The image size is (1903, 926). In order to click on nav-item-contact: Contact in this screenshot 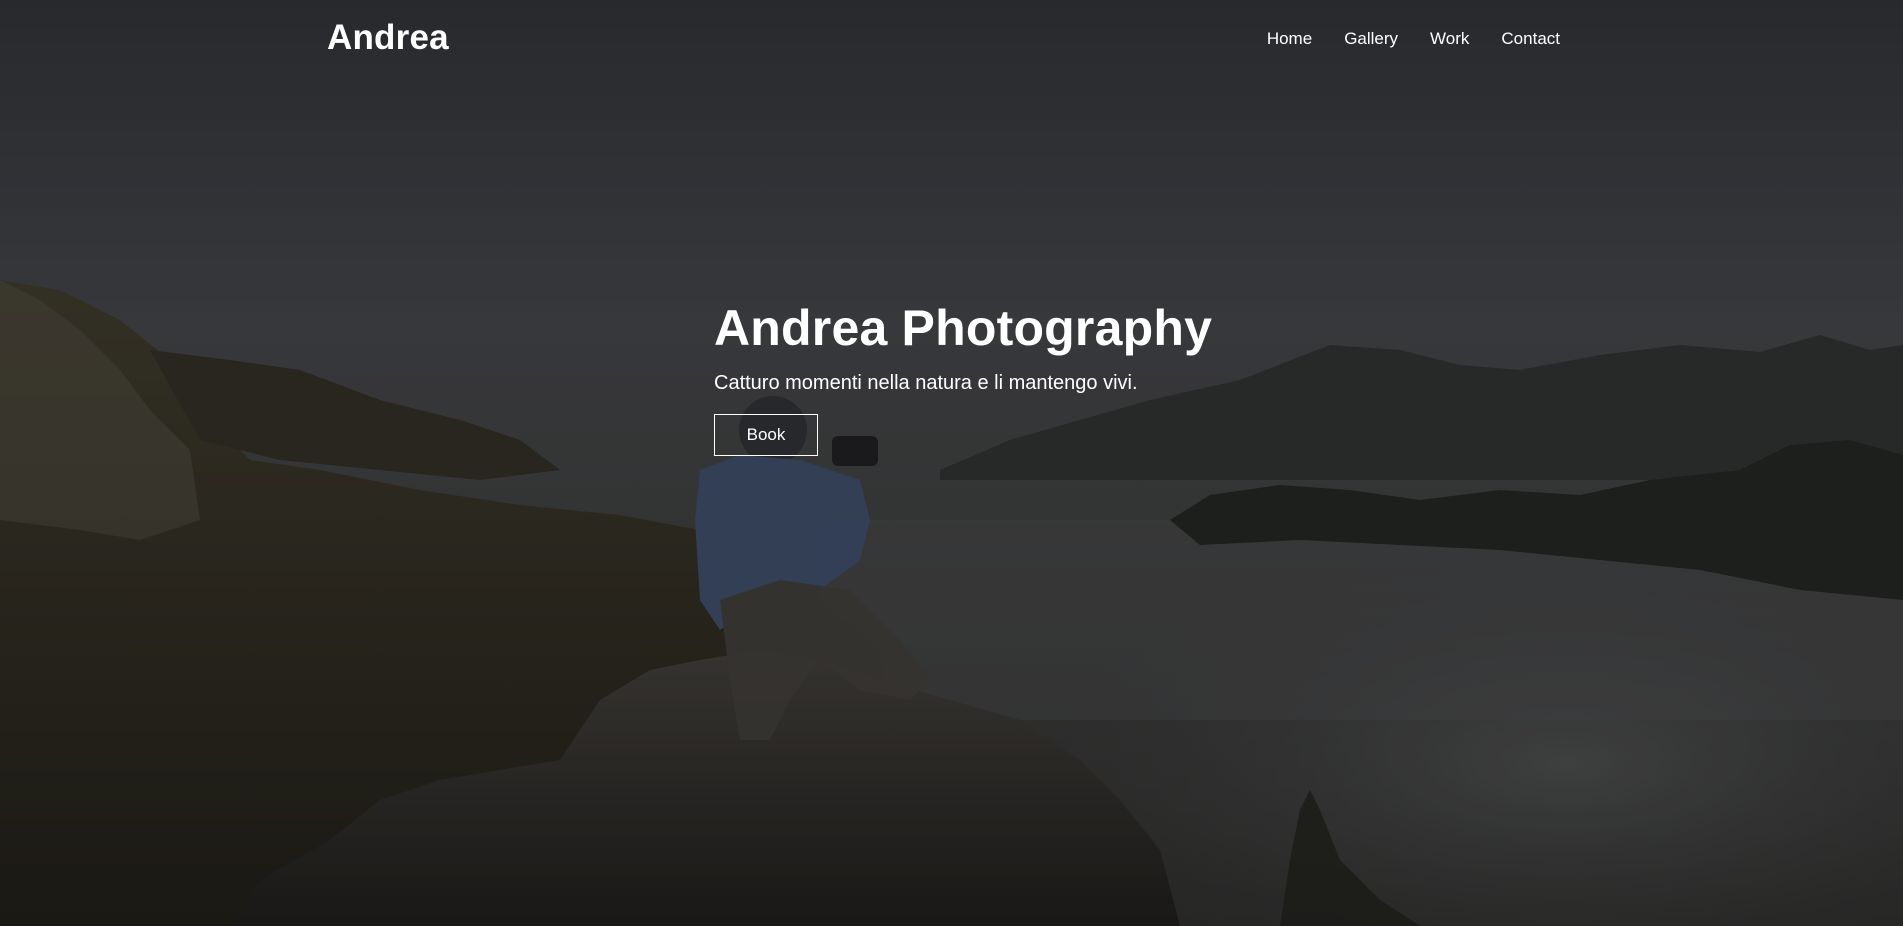, I will do `click(1530, 39)`.